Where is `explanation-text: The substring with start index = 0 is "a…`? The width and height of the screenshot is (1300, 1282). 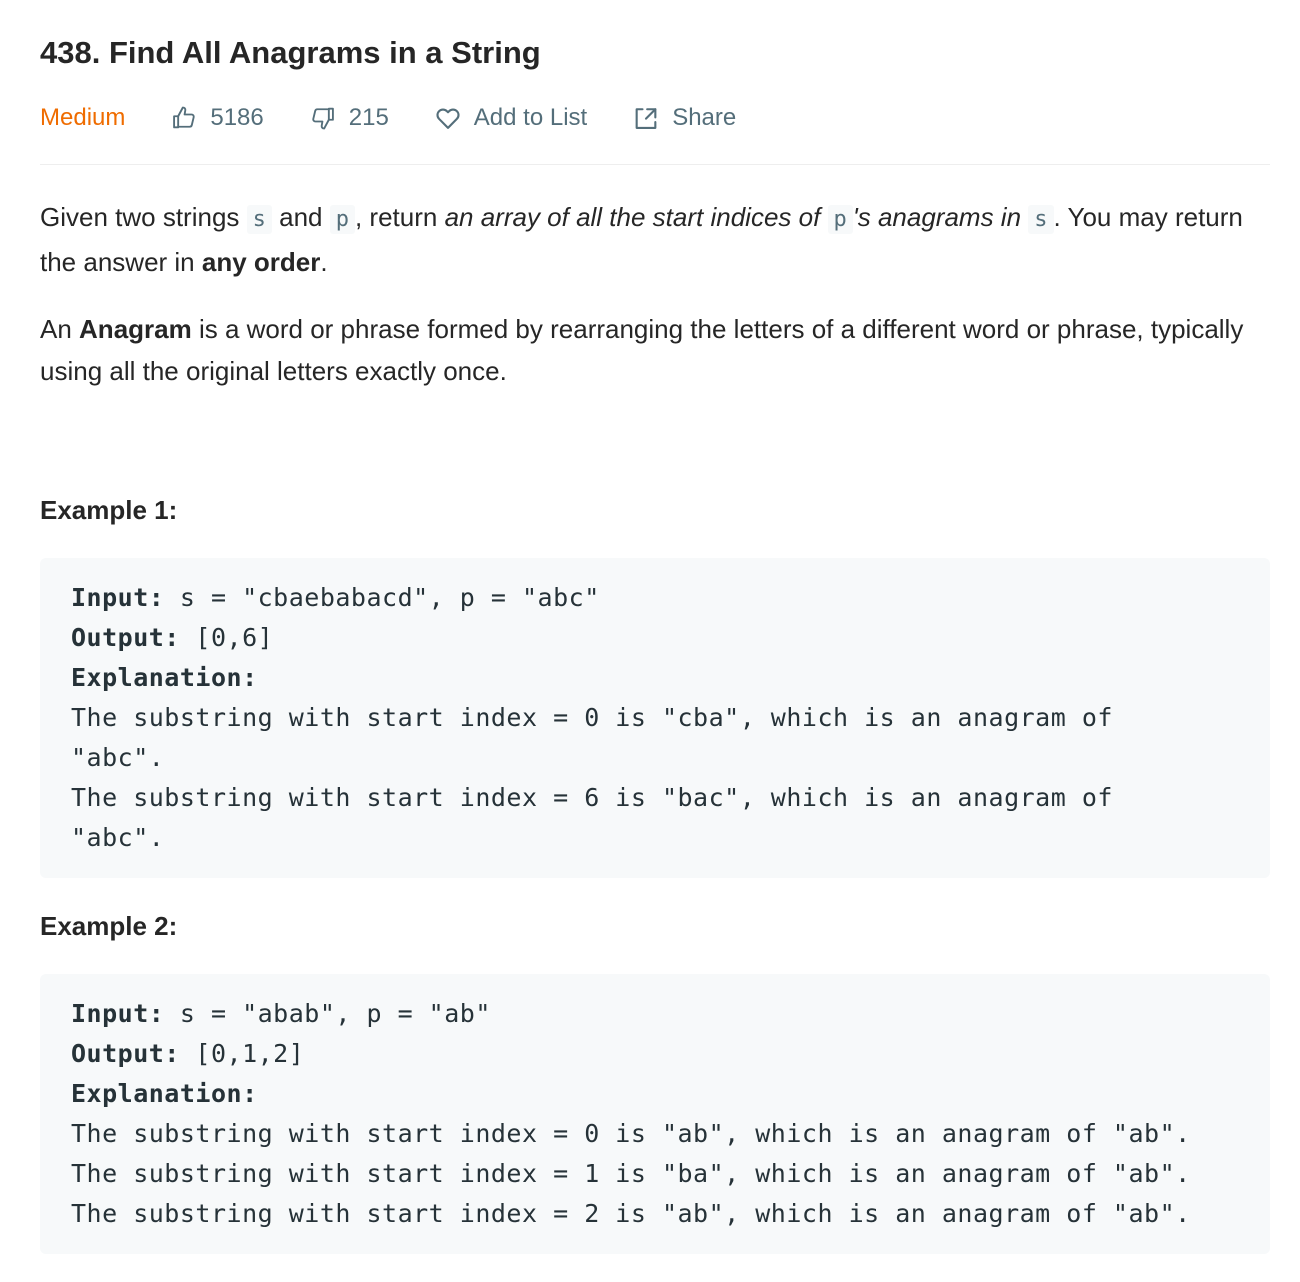
explanation-text: The substring with start index = 0 is "a… is located at coordinates (631, 1173).